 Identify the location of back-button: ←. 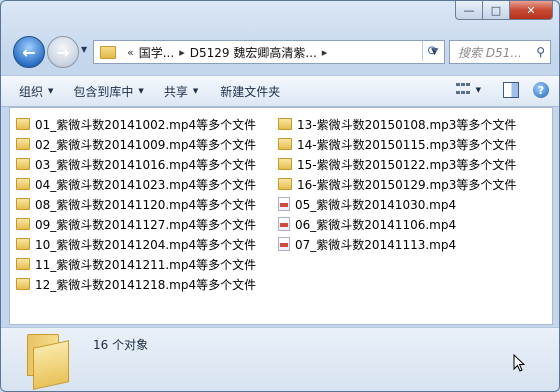
(29, 52).